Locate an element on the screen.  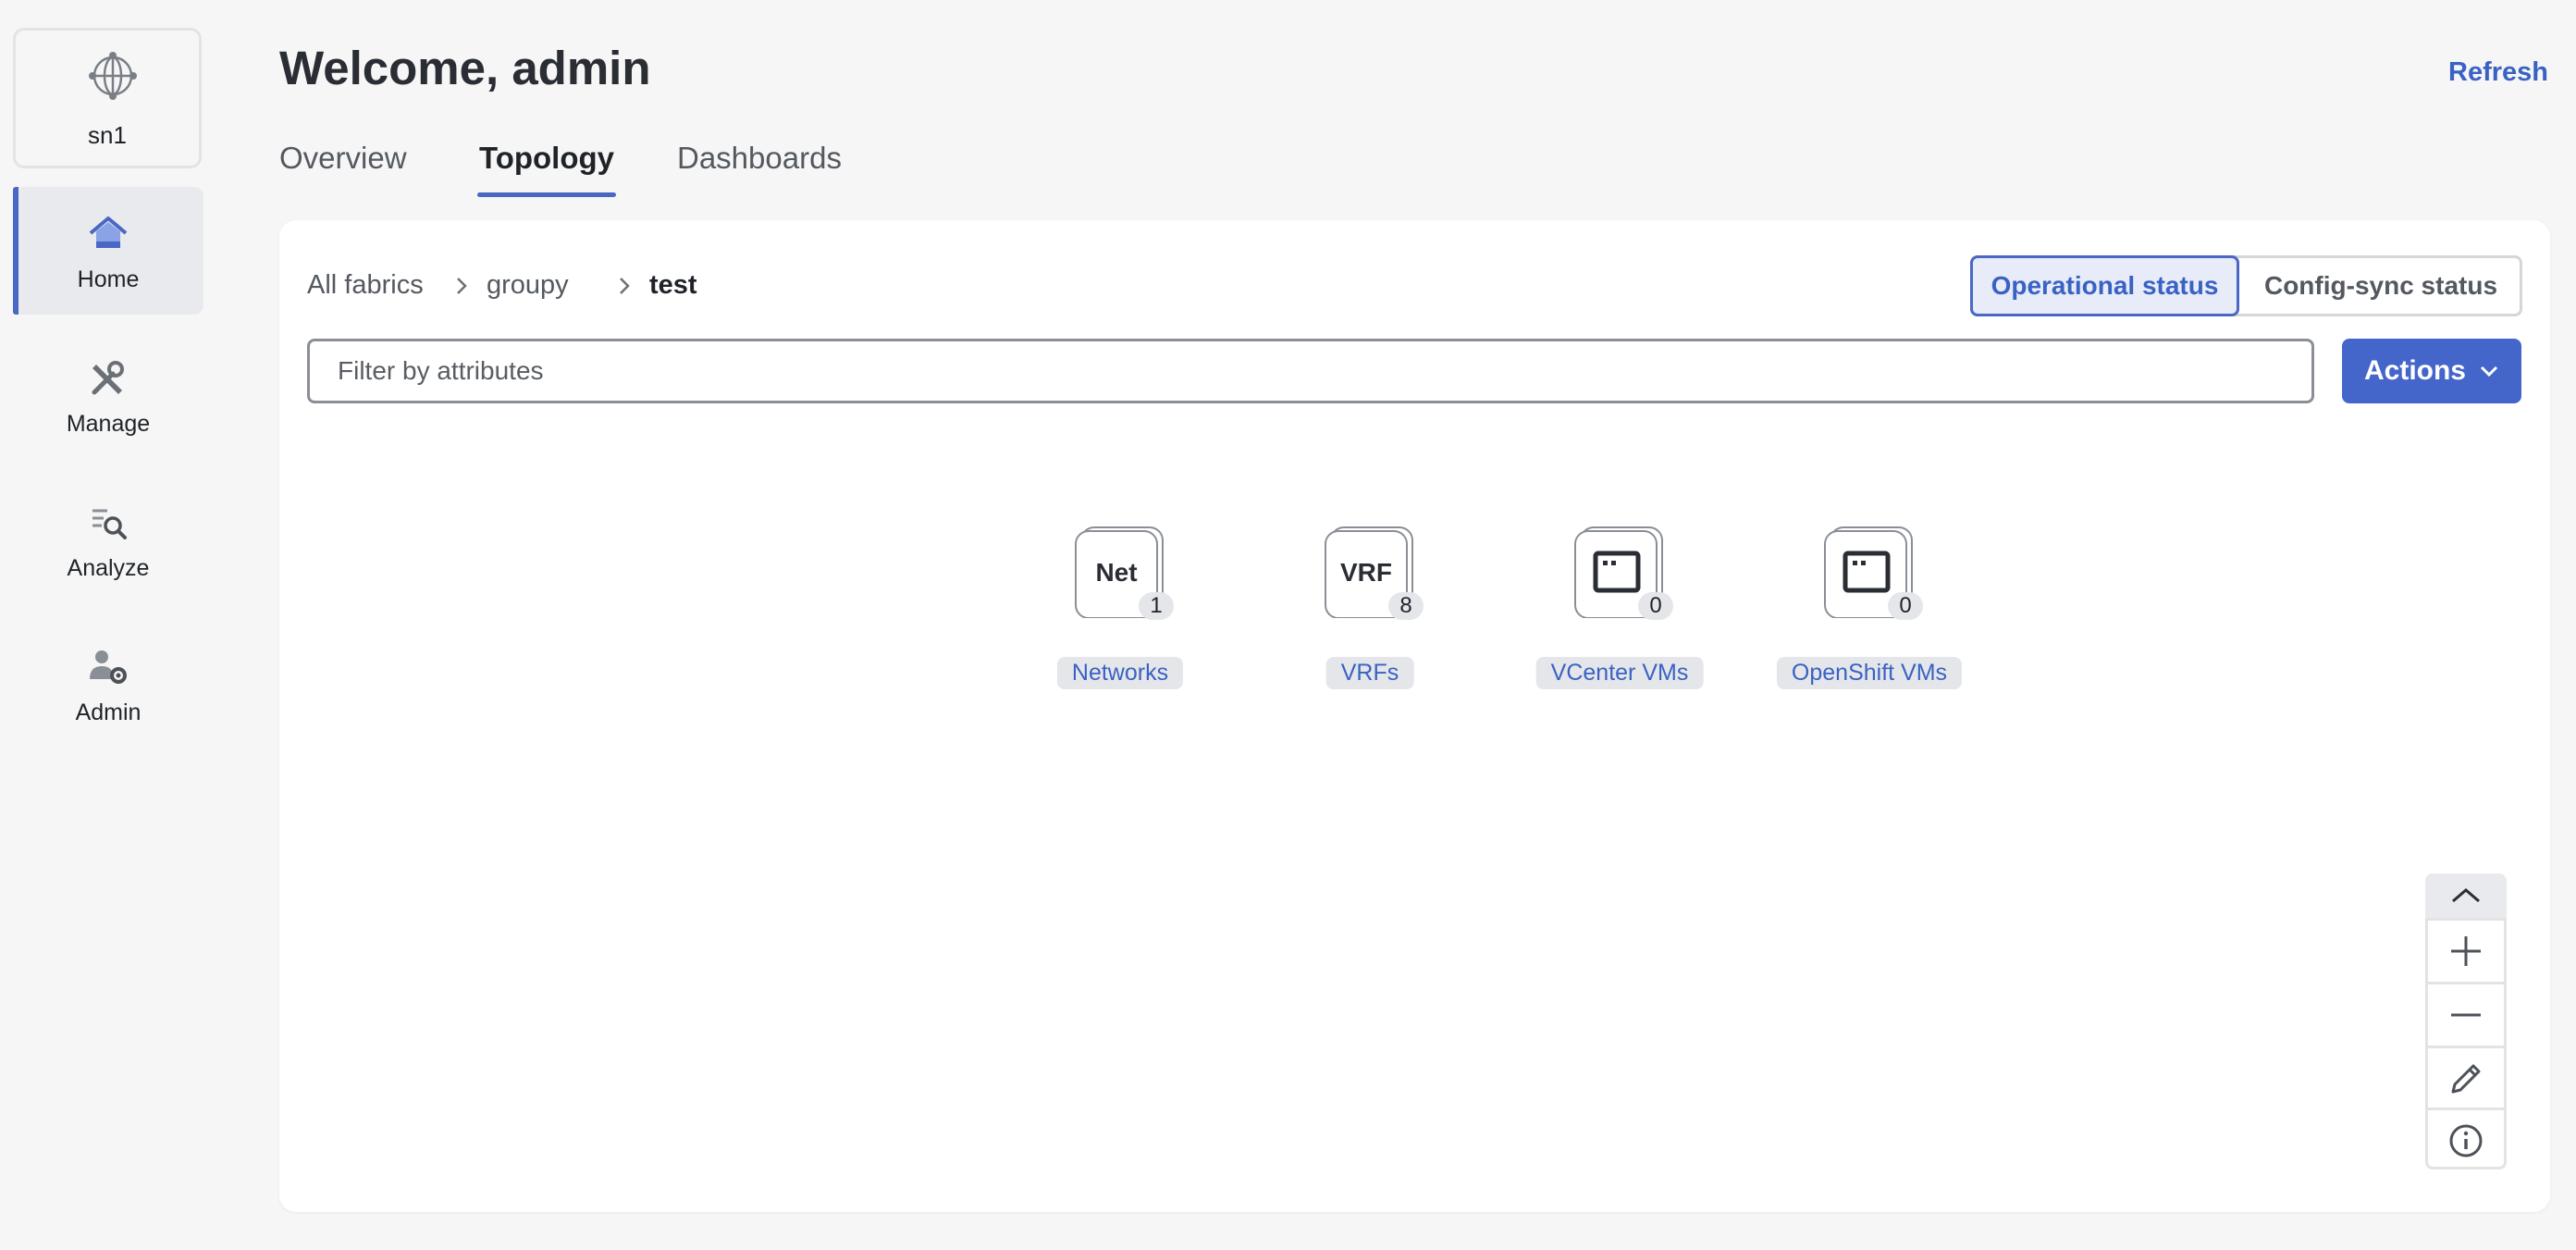
topology-node-networks: Net 1 Networks is located at coordinates (1120, 607).